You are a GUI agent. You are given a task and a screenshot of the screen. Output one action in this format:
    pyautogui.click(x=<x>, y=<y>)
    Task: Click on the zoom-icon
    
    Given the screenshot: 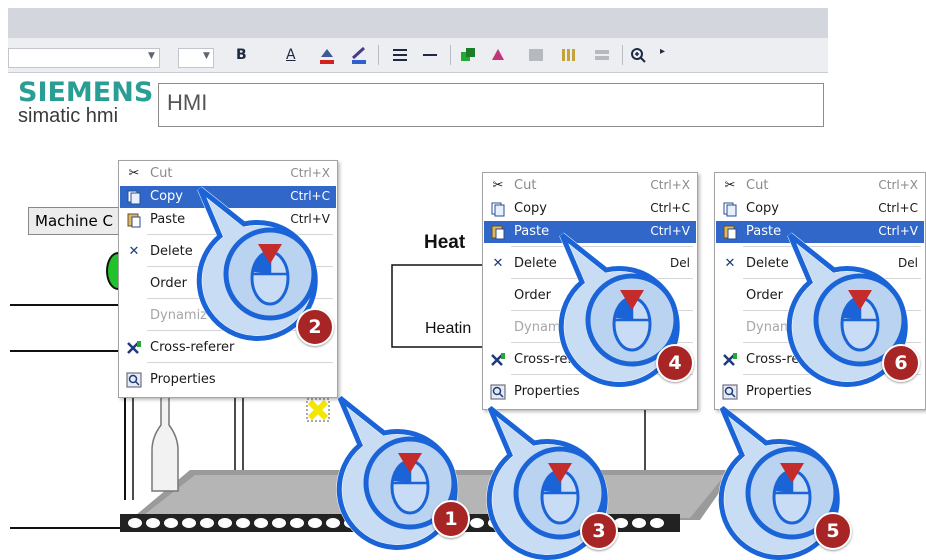 What is the action you would take?
    pyautogui.click(x=638, y=55)
    